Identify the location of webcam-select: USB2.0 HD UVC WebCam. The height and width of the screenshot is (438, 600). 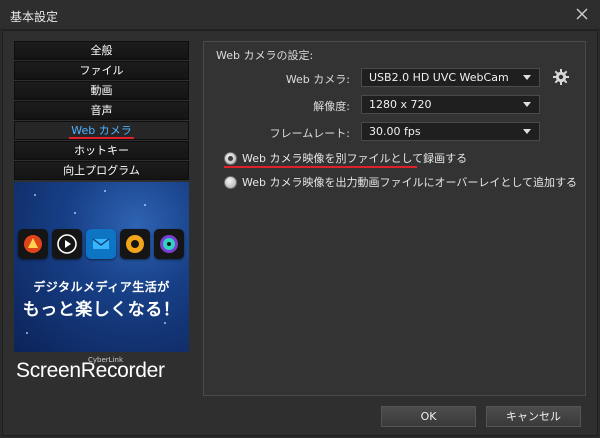
(450, 77).